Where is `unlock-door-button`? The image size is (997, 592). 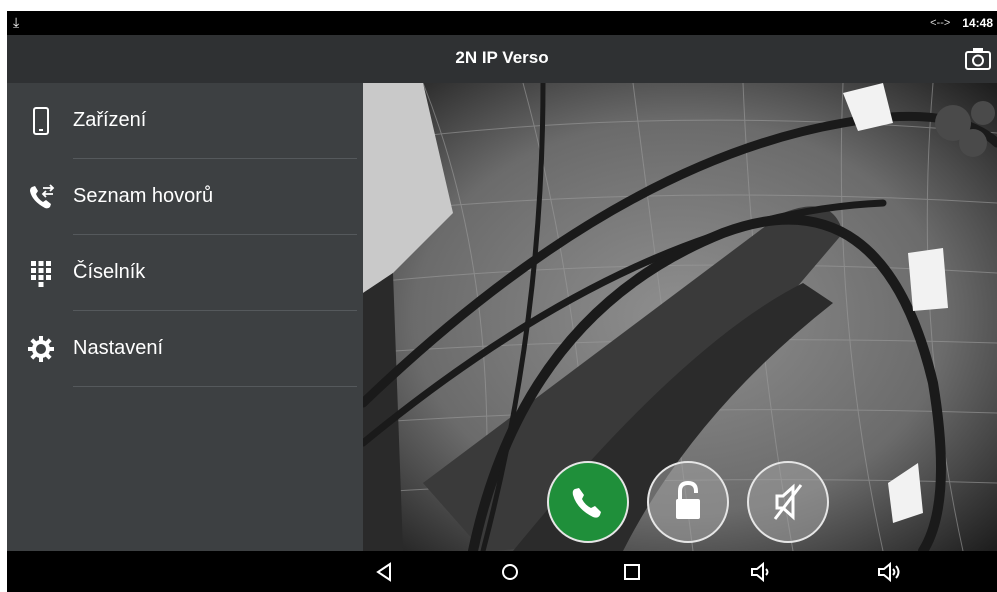 unlock-door-button is located at coordinates (688, 502).